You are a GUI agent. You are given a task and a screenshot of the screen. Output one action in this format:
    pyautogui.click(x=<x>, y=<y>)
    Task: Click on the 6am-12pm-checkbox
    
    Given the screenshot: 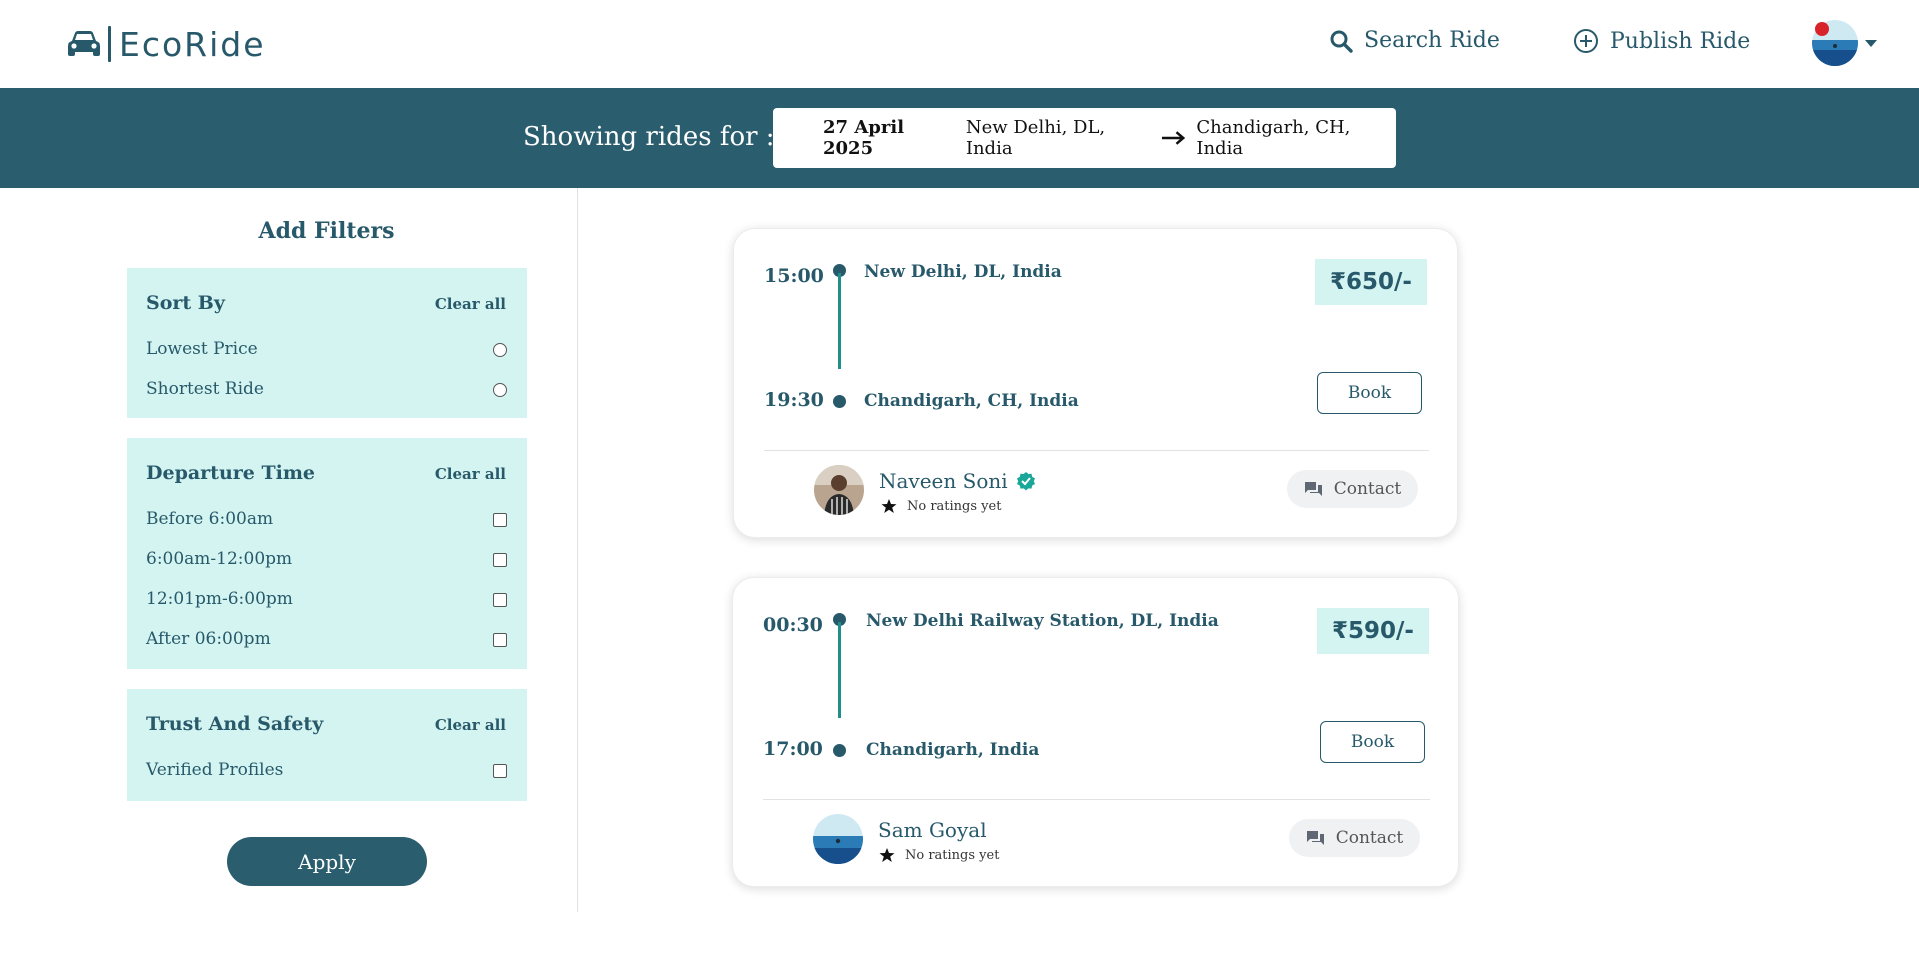 What is the action you would take?
    pyautogui.click(x=500, y=560)
    